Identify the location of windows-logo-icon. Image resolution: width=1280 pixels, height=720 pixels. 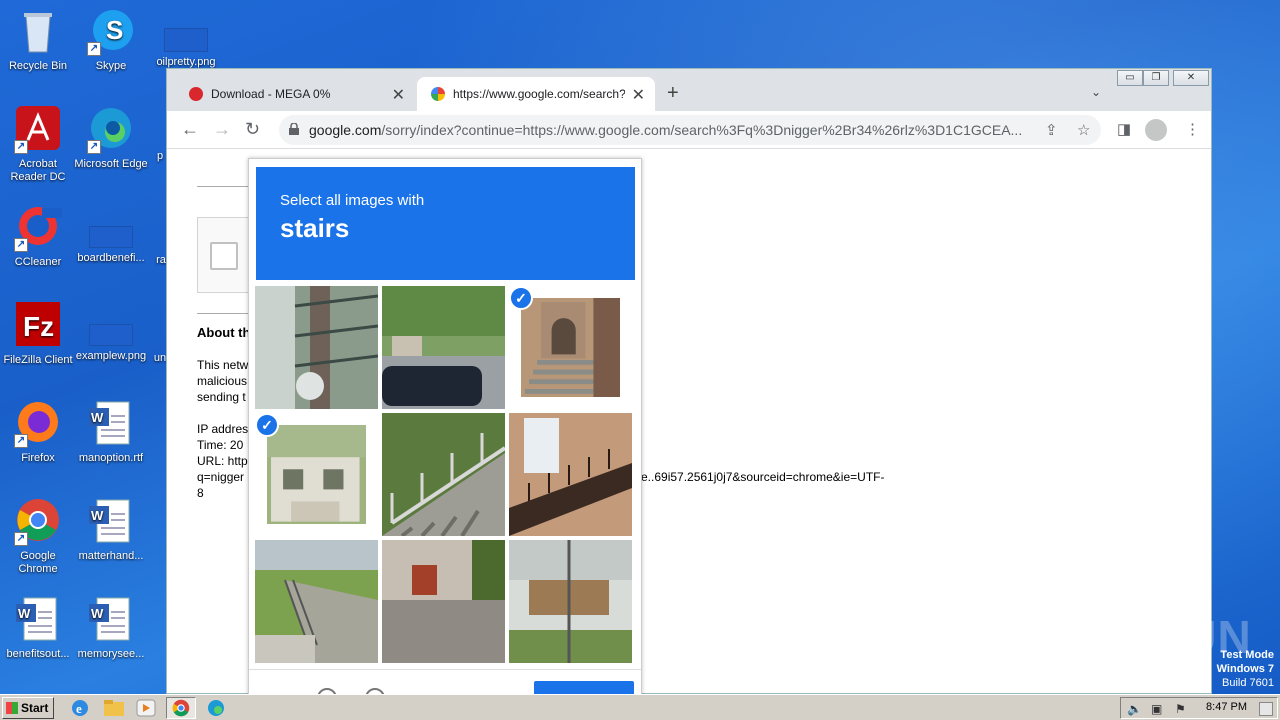
(12, 708).